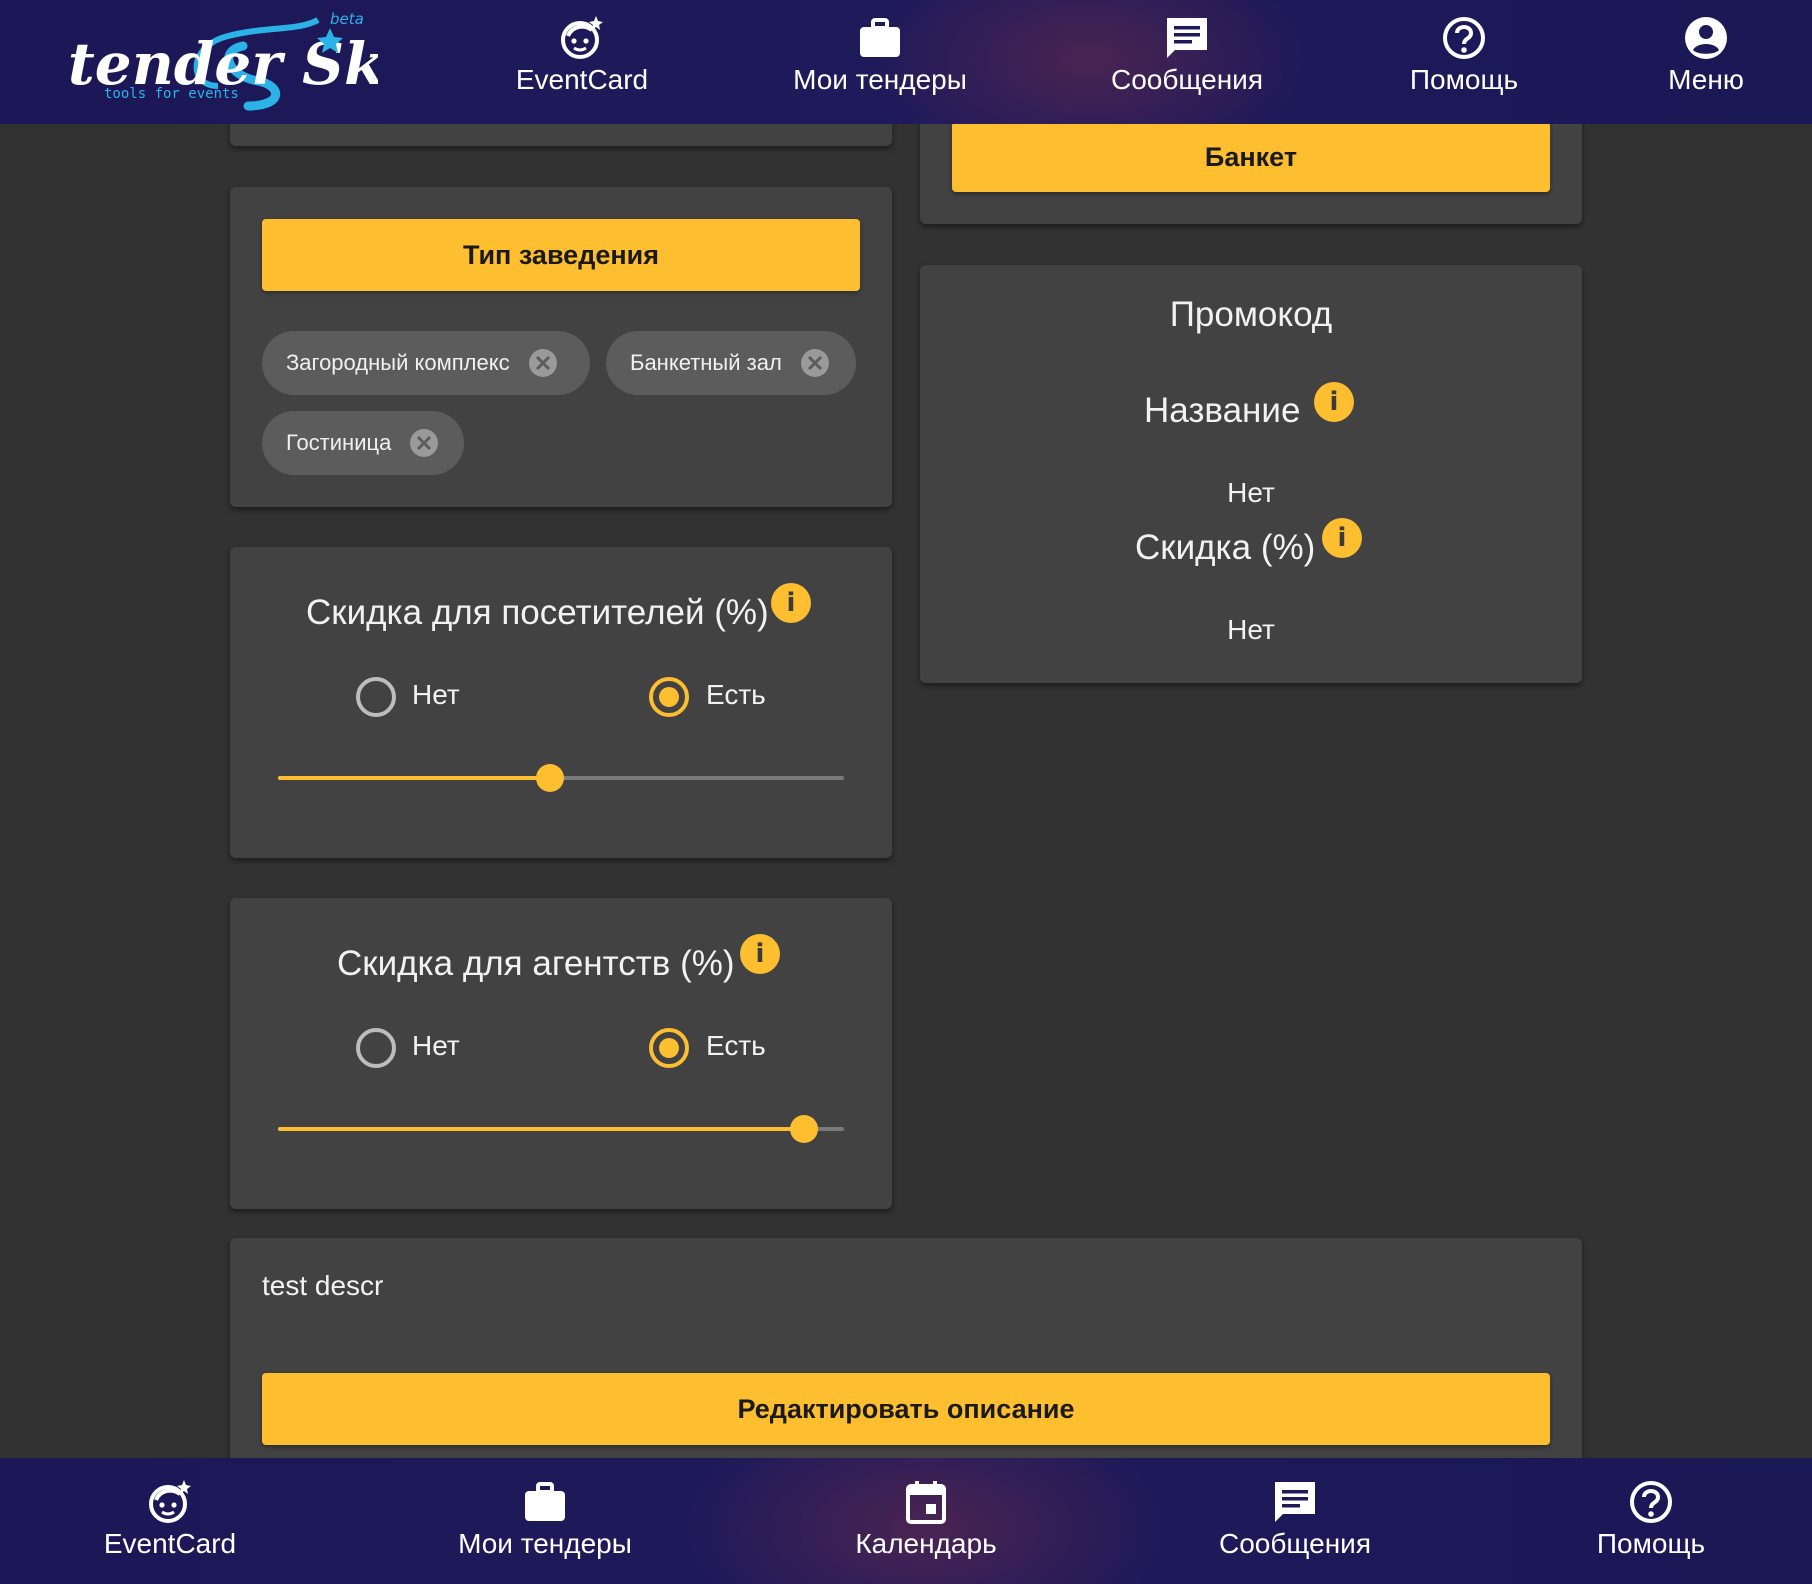  What do you see at coordinates (536, 963) in the screenshot?
I see `agency-discount-title: Скидка для агентств (%)` at bounding box center [536, 963].